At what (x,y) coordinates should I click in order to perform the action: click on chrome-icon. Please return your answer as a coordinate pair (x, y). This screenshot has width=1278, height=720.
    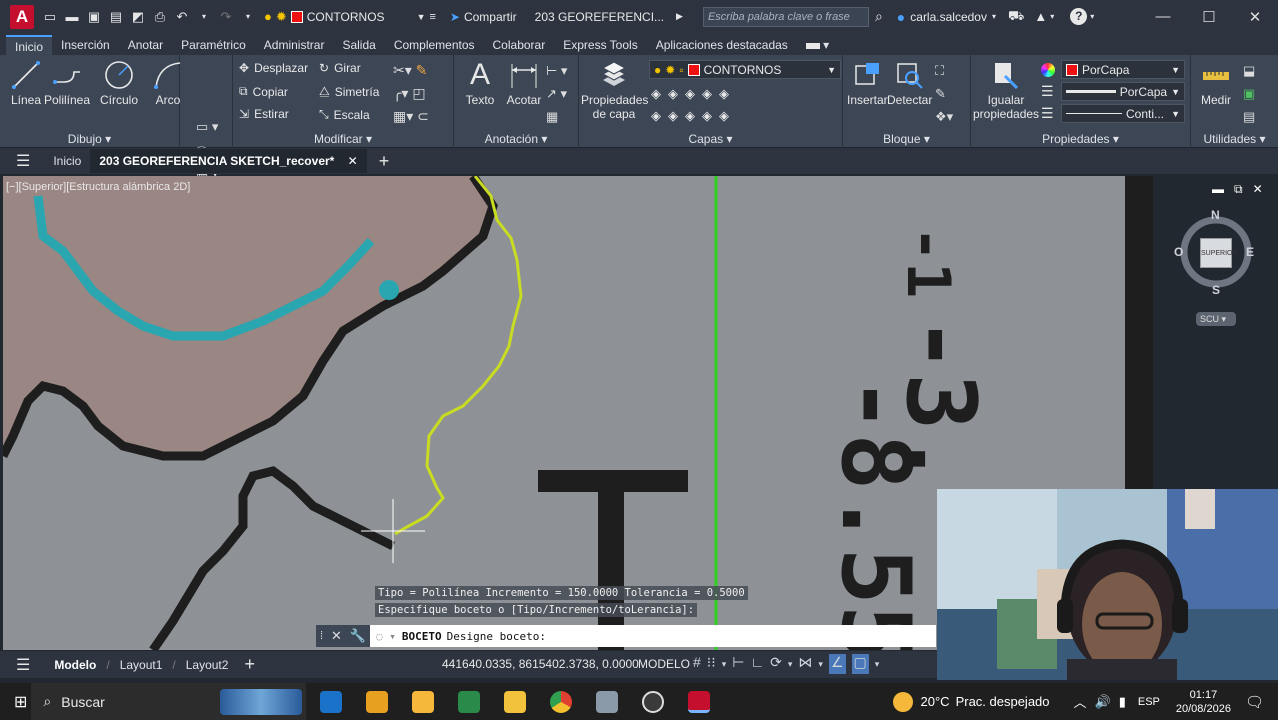
    Looking at the image, I should click on (561, 701).